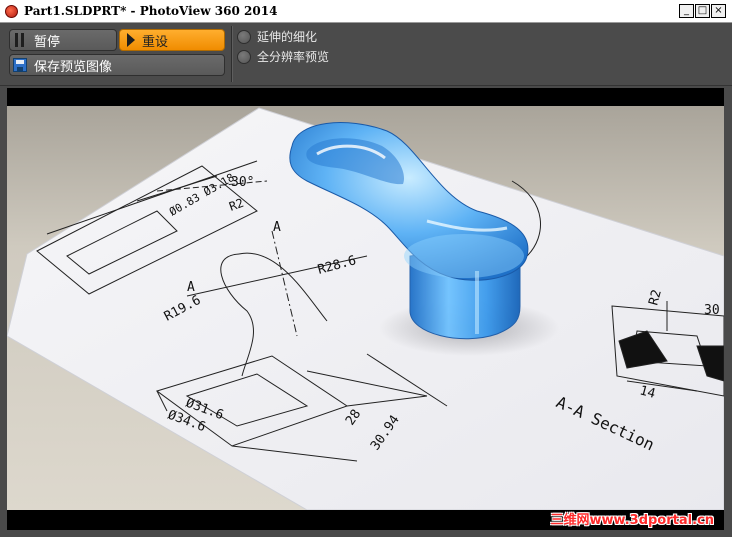  I want to click on label-section-a-arrow: A, so click(191, 287).